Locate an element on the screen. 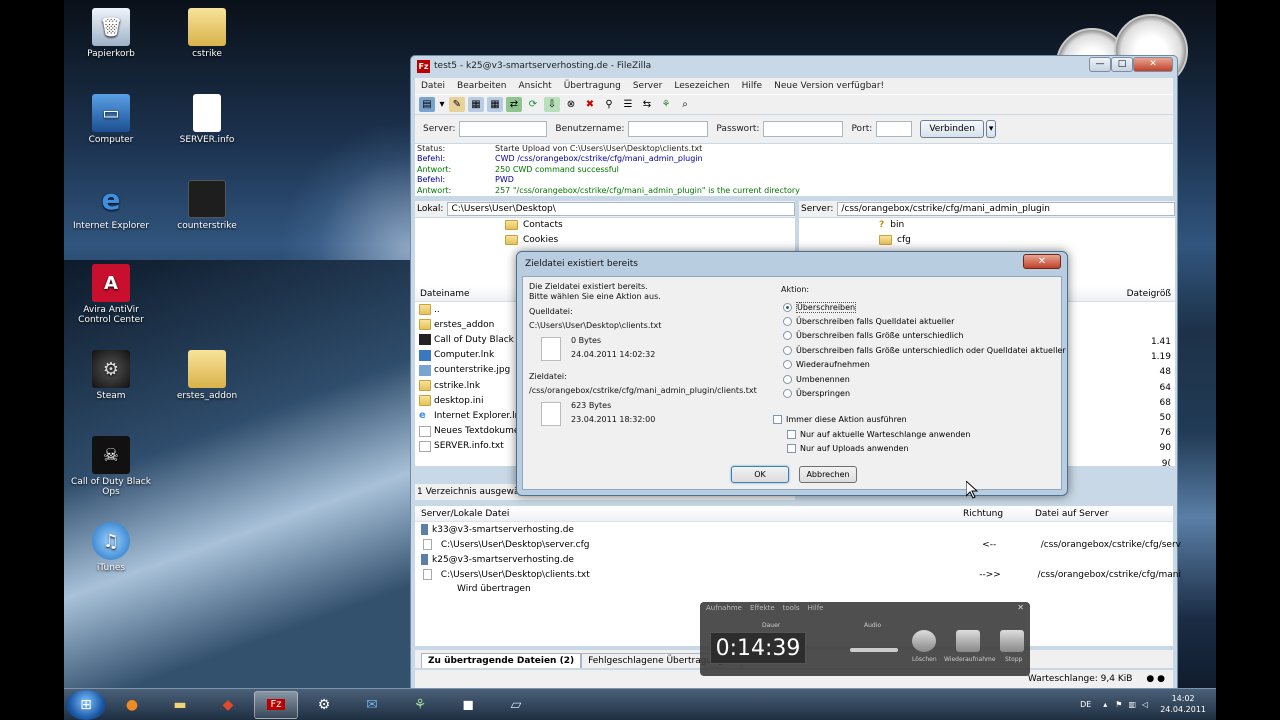 This screenshot has height=720, width=1280. tab-queued-files: Zu übertragende Dateien (2) is located at coordinates (501, 660).